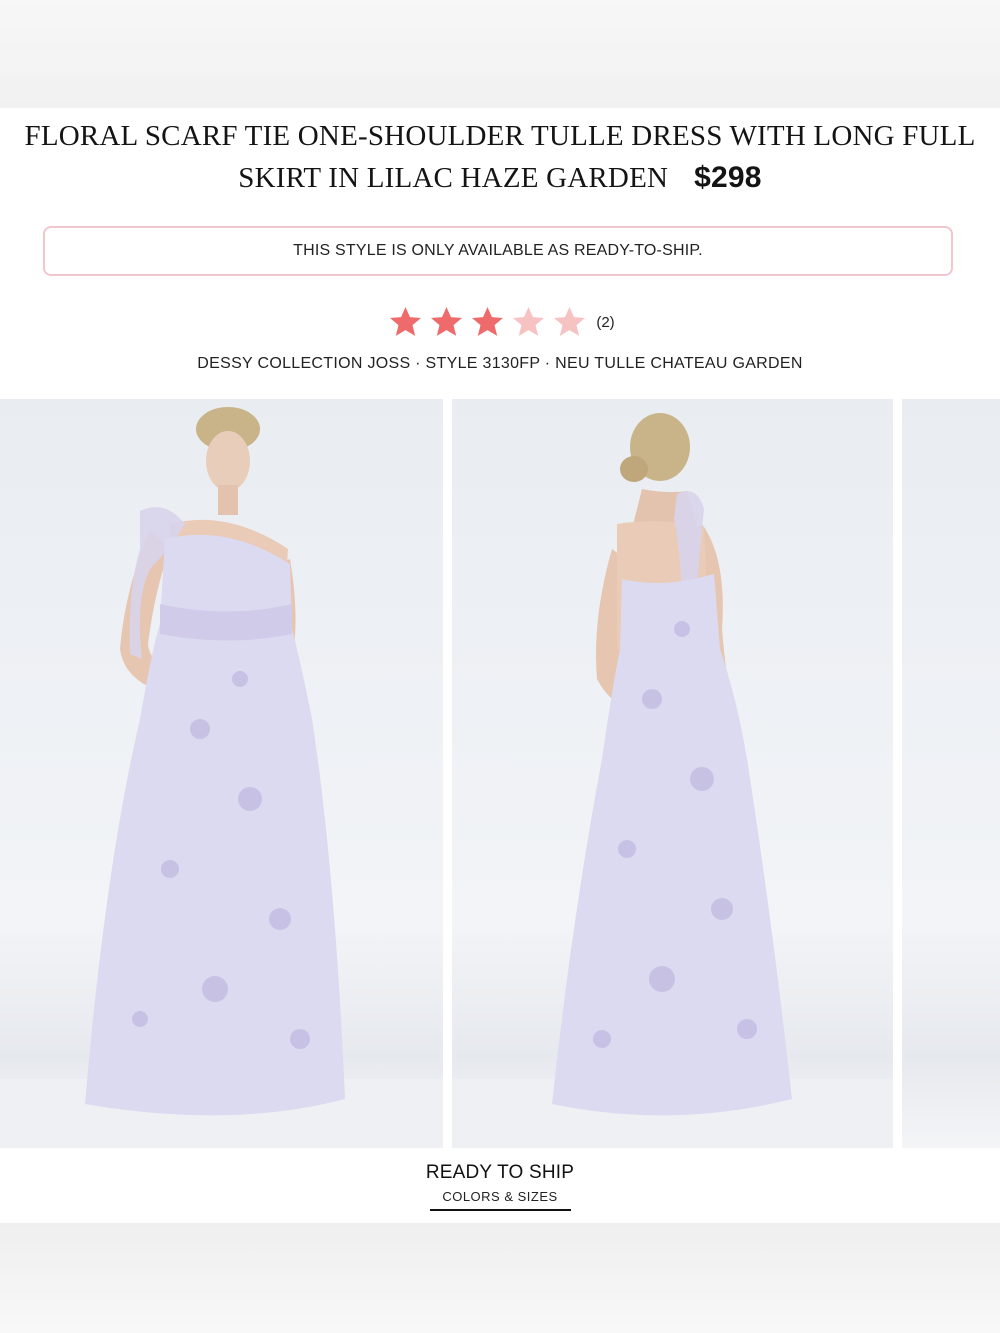 Image resolution: width=1000 pixels, height=1333 pixels. I want to click on star-rating: (2), so click(500, 322).